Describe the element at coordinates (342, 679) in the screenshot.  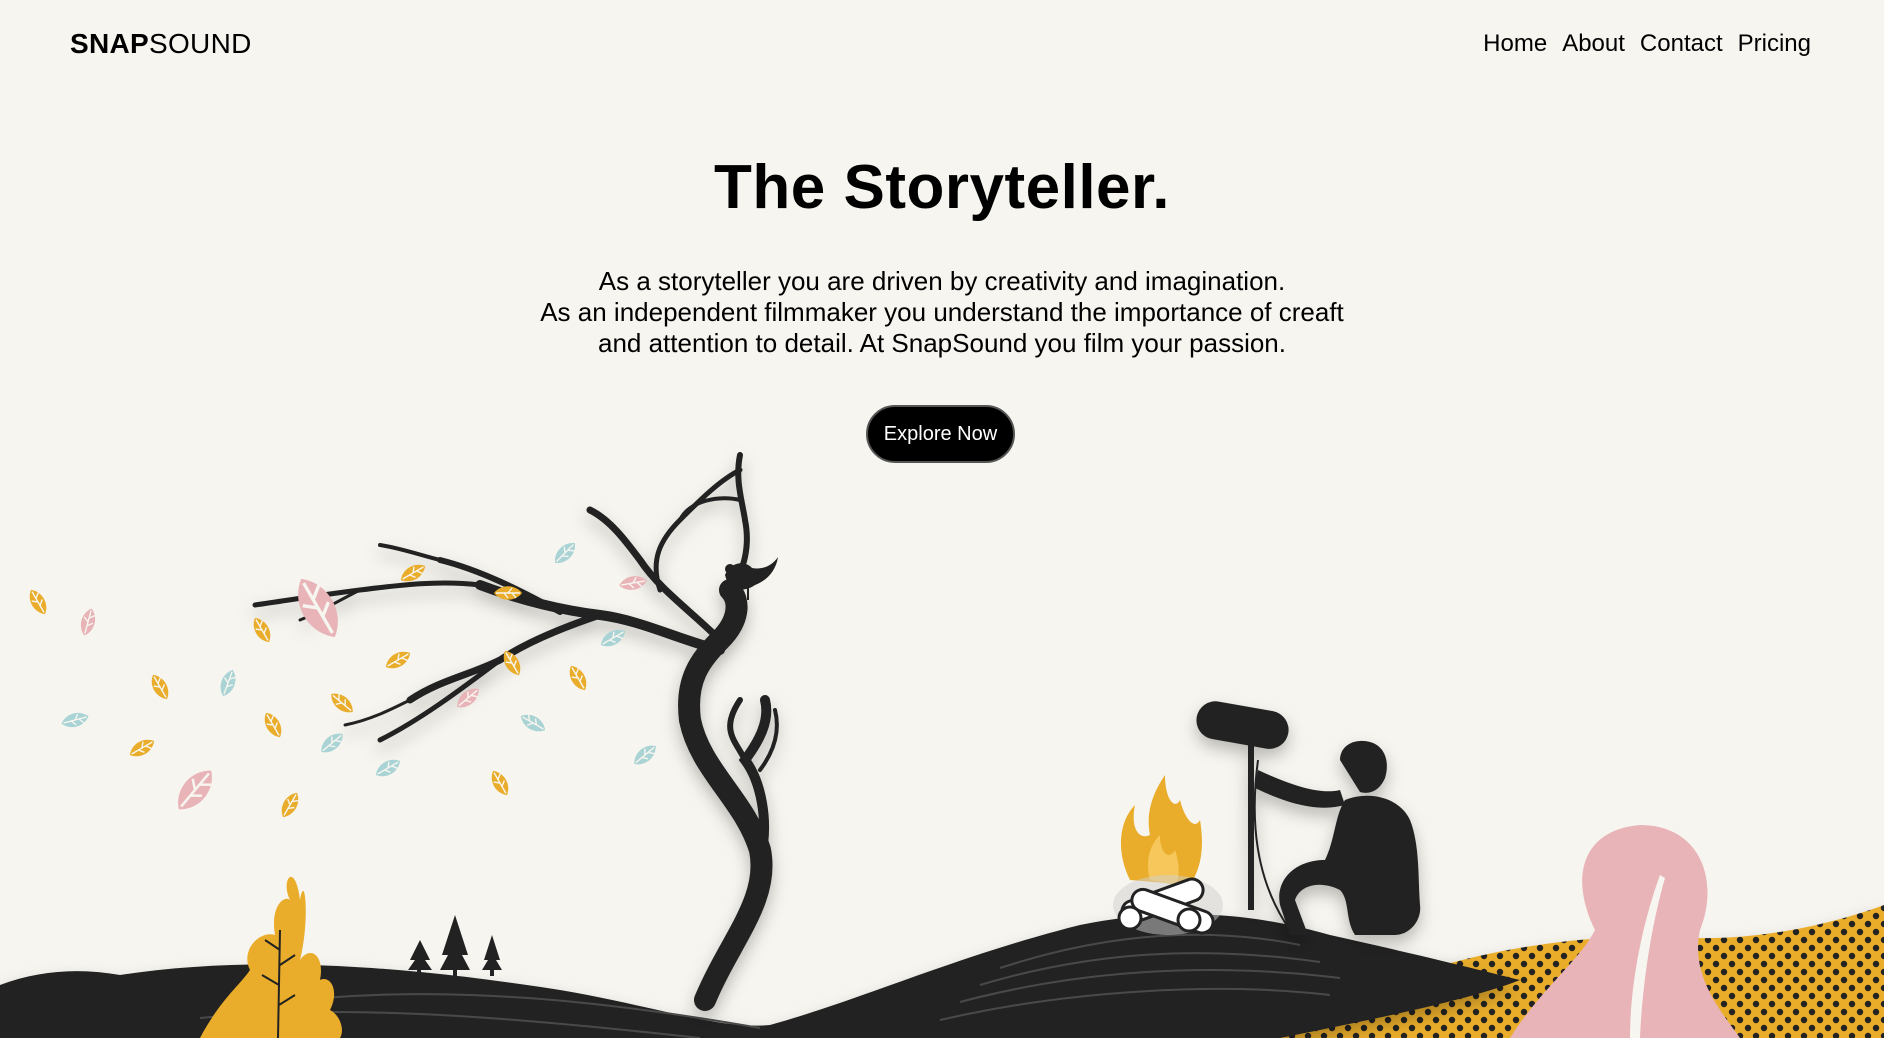
I see `falling-leaves` at that location.